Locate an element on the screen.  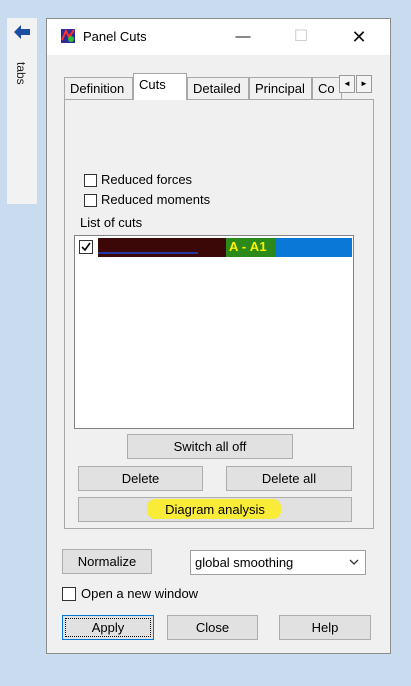
diagram-analysis-label: Diagram analysis is located at coordinates (215, 509).